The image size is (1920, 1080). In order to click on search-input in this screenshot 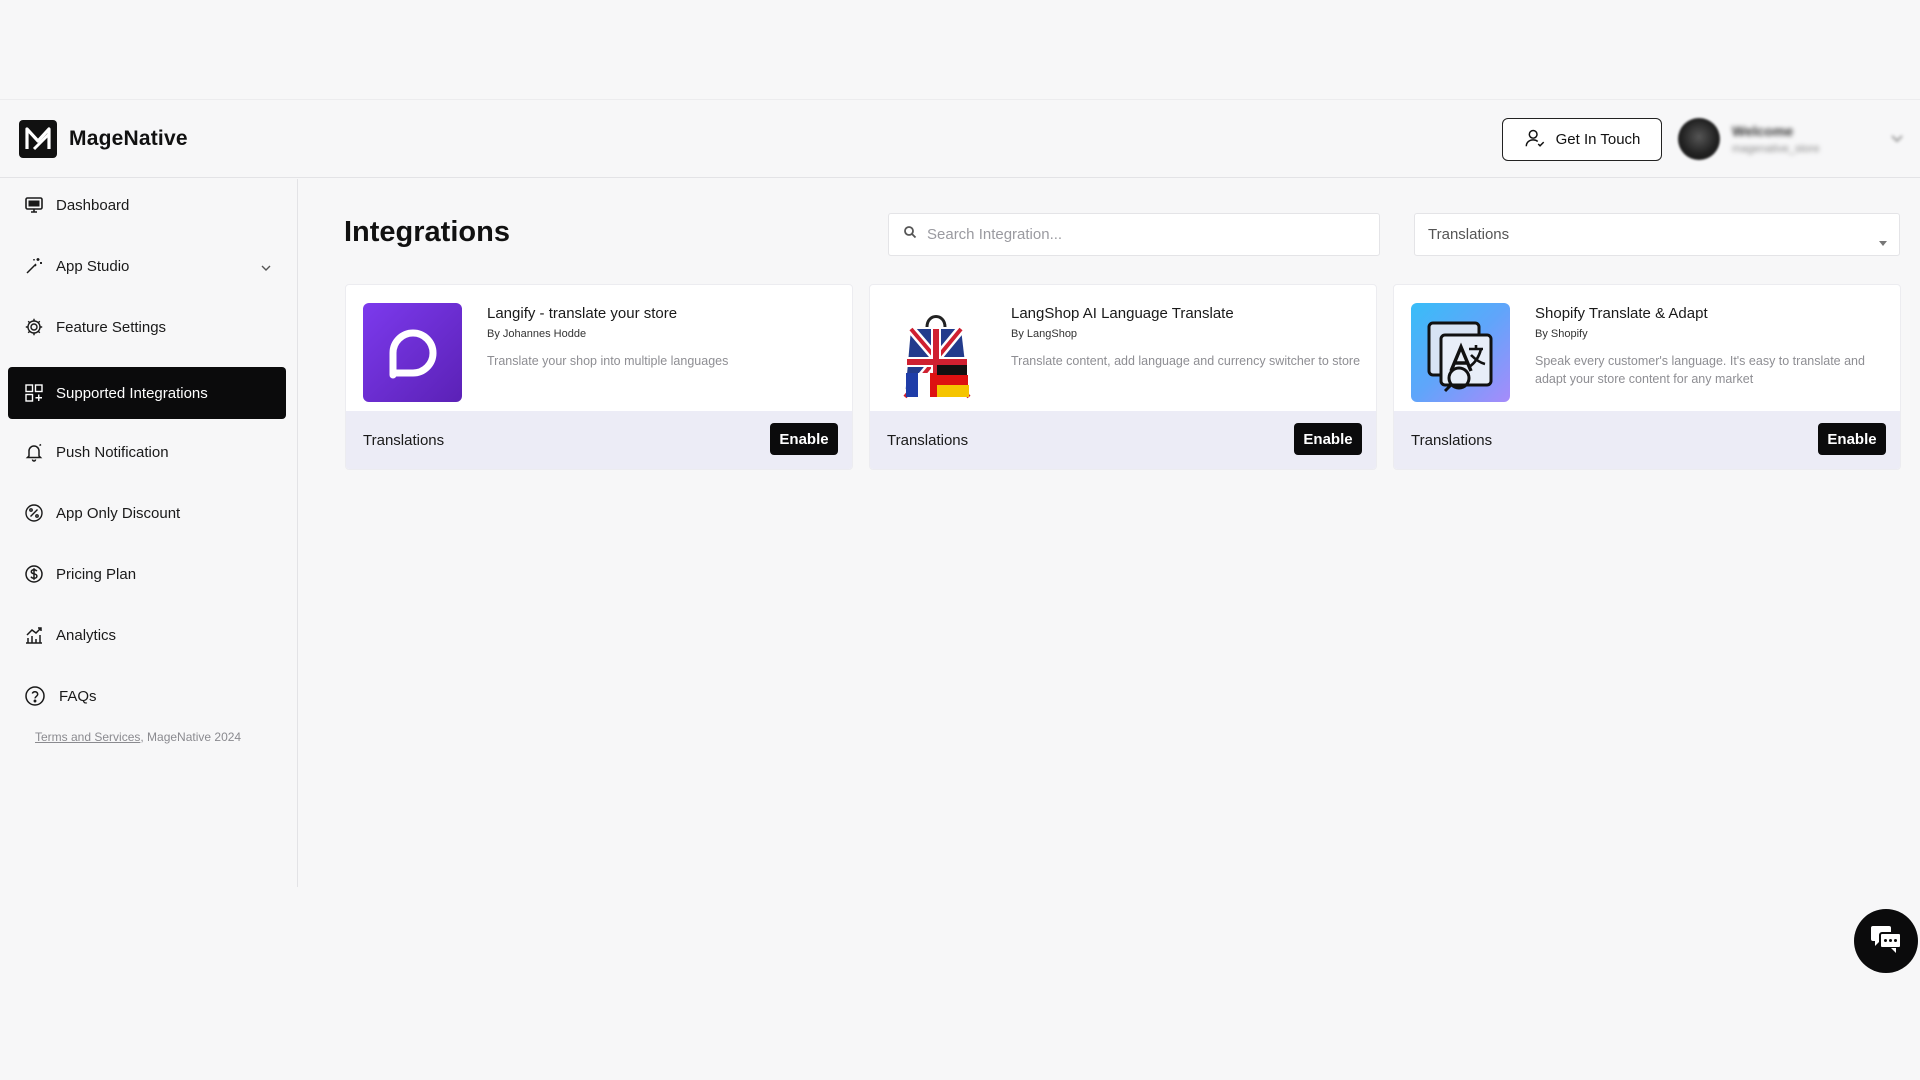, I will do `click(1147, 234)`.